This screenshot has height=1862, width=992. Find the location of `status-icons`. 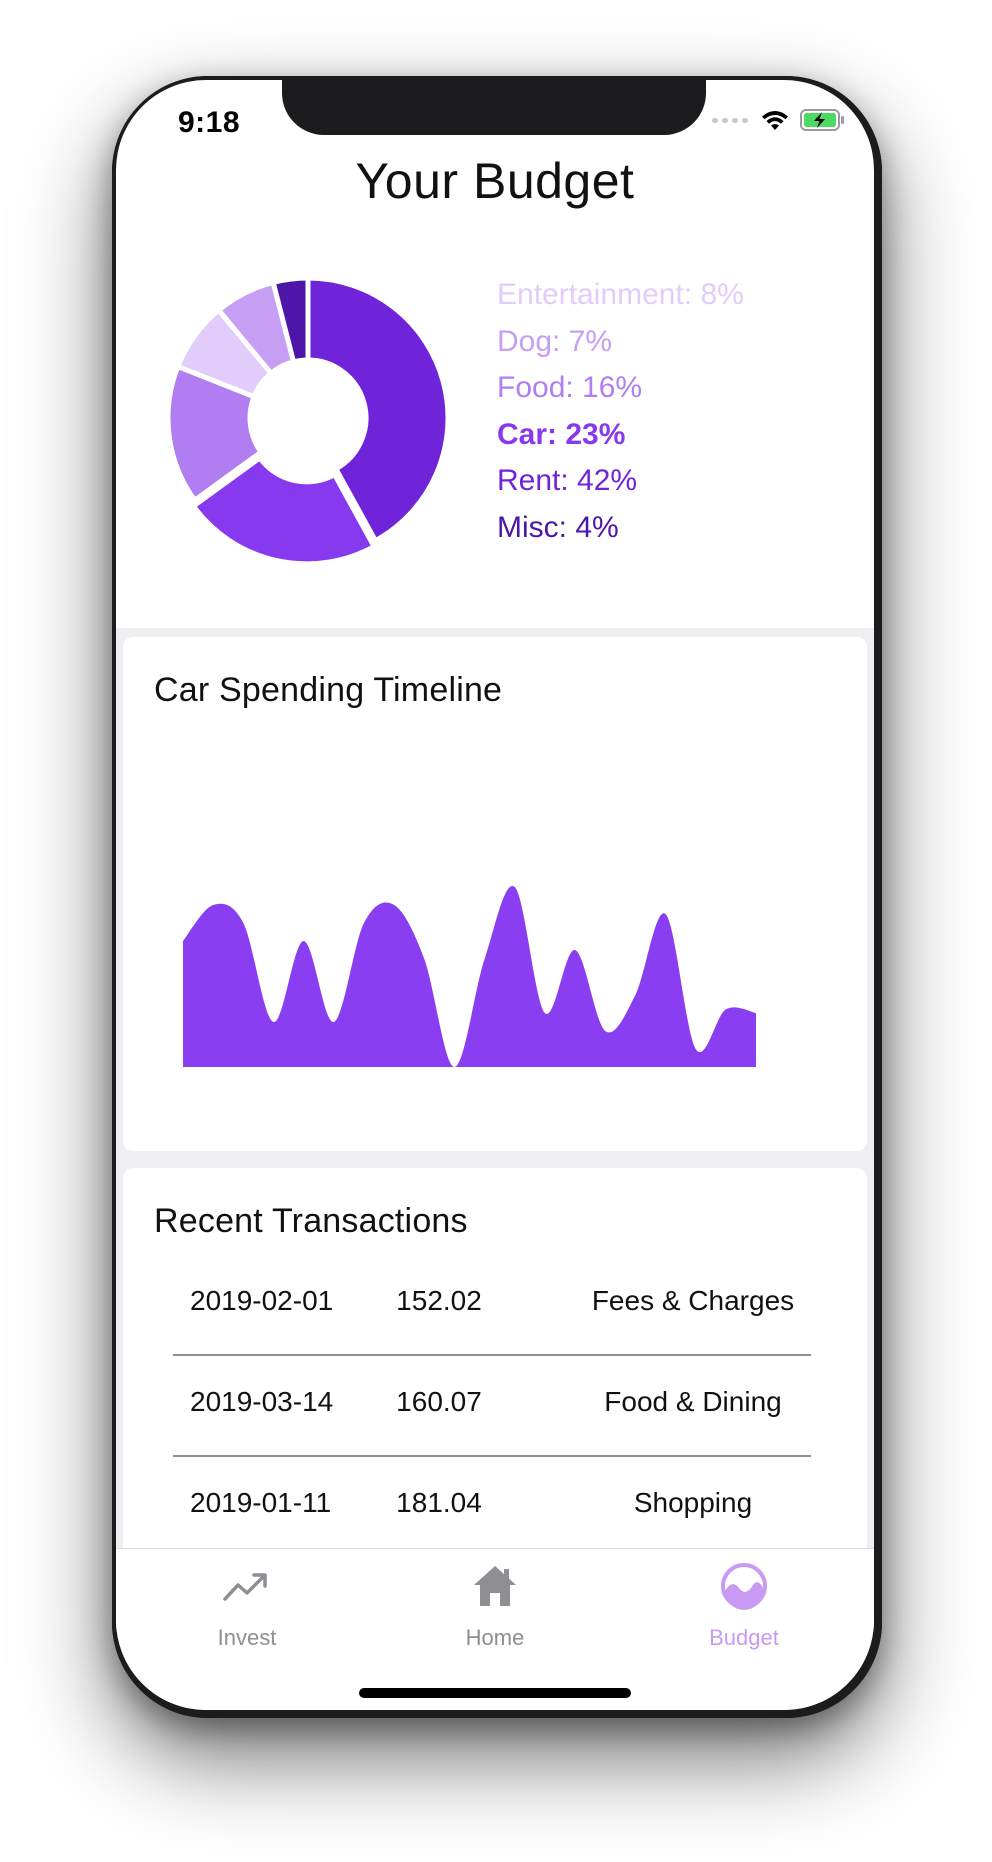

status-icons is located at coordinates (779, 120).